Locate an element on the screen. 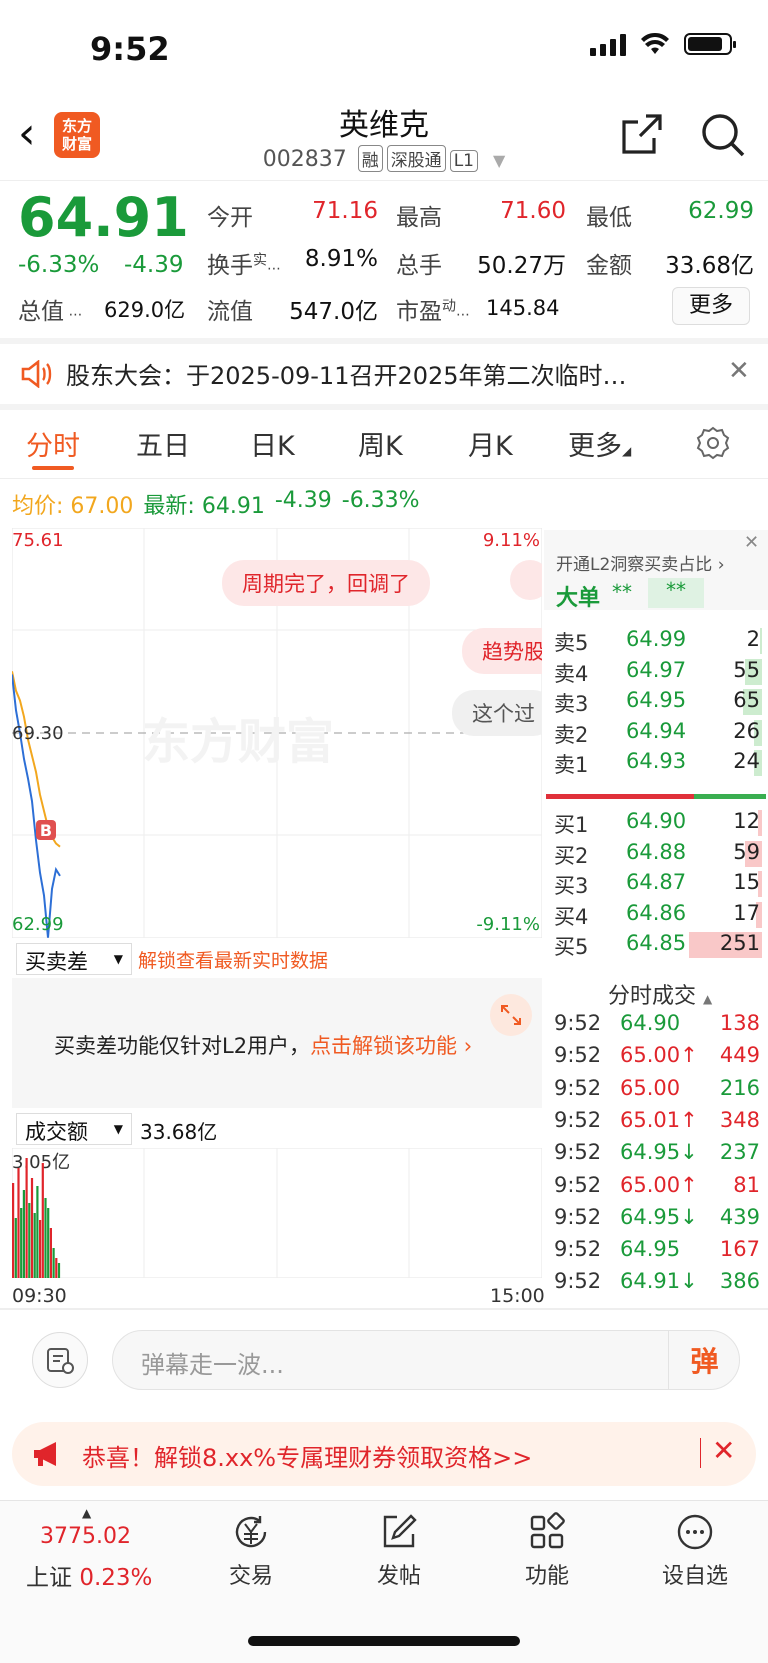 This screenshot has height=1663, width=768. order-level: 买2 is located at coordinates (571, 855).